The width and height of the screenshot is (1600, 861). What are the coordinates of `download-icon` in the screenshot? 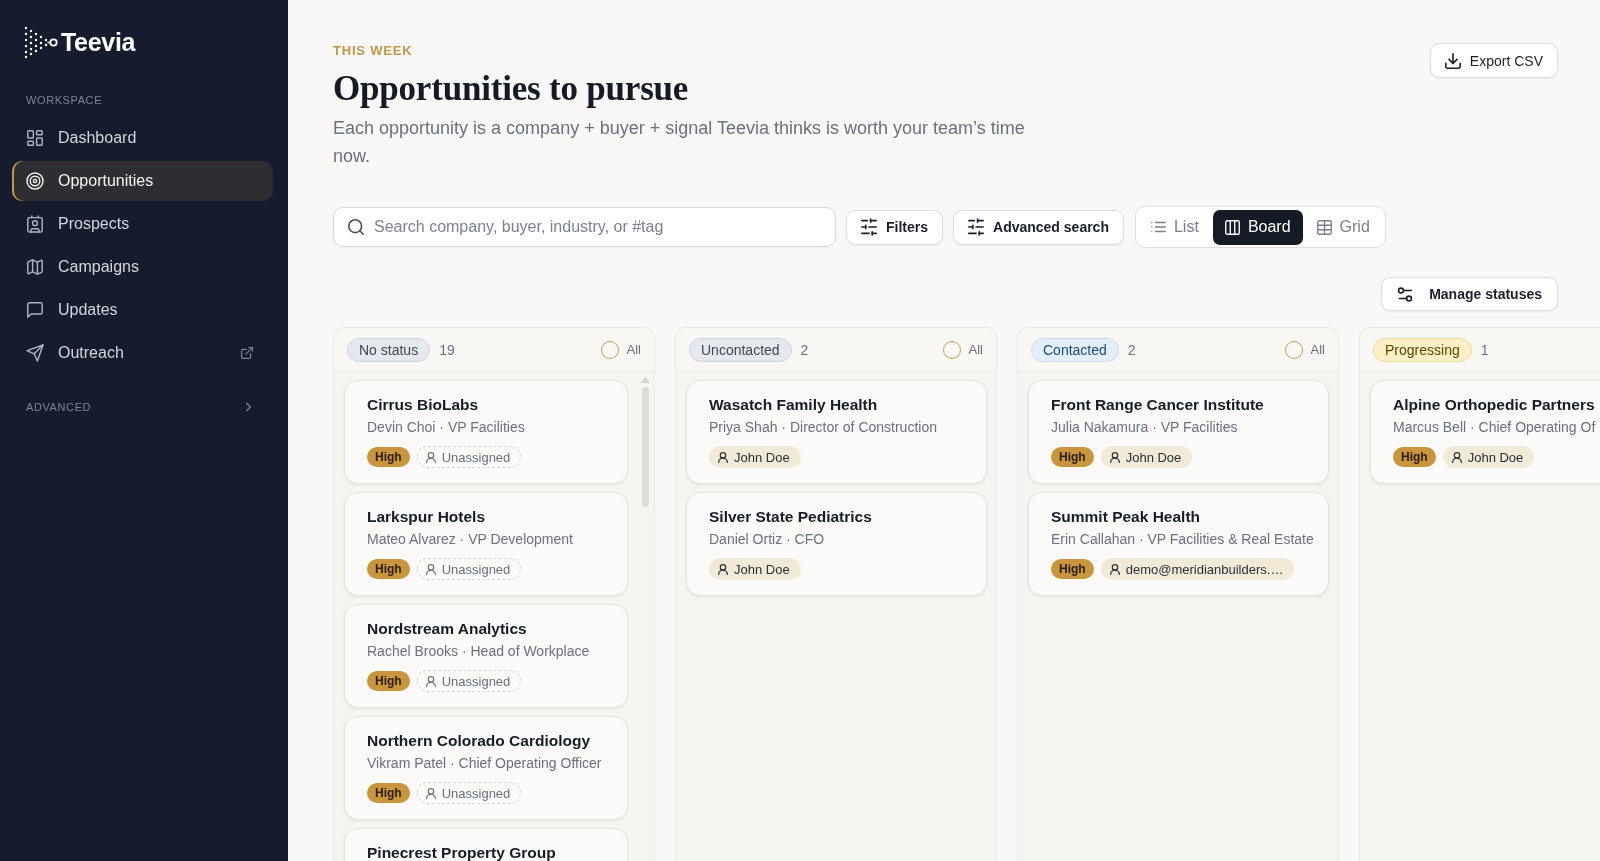 It's located at (1452, 60).